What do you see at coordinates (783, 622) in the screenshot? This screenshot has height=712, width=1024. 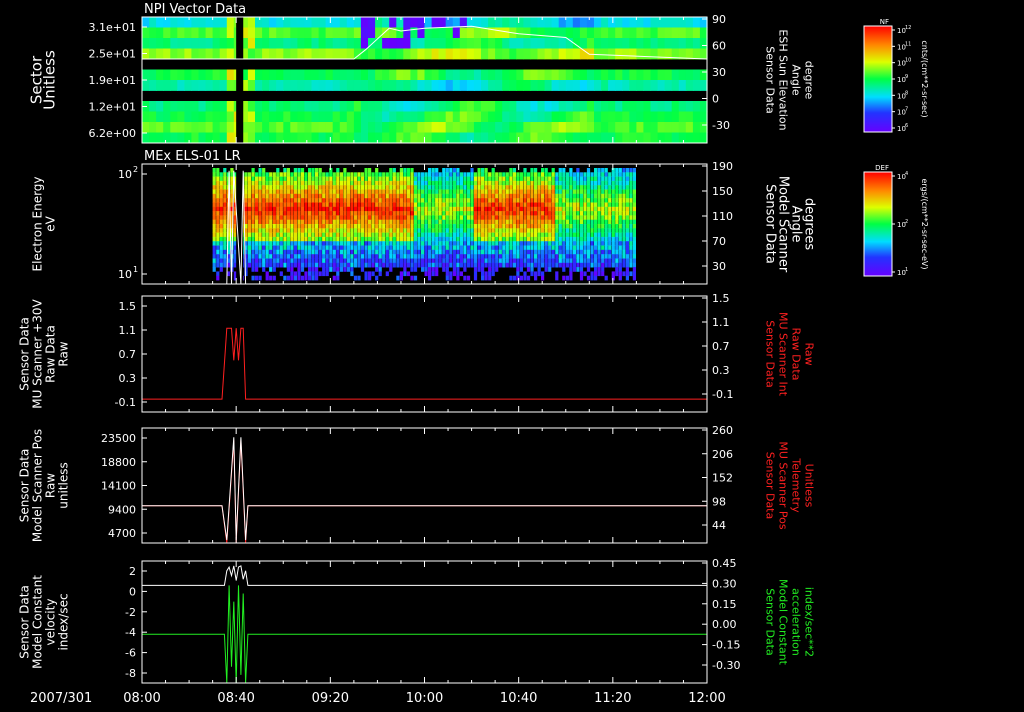 I see `right-axis-label-line: Model Constant` at bounding box center [783, 622].